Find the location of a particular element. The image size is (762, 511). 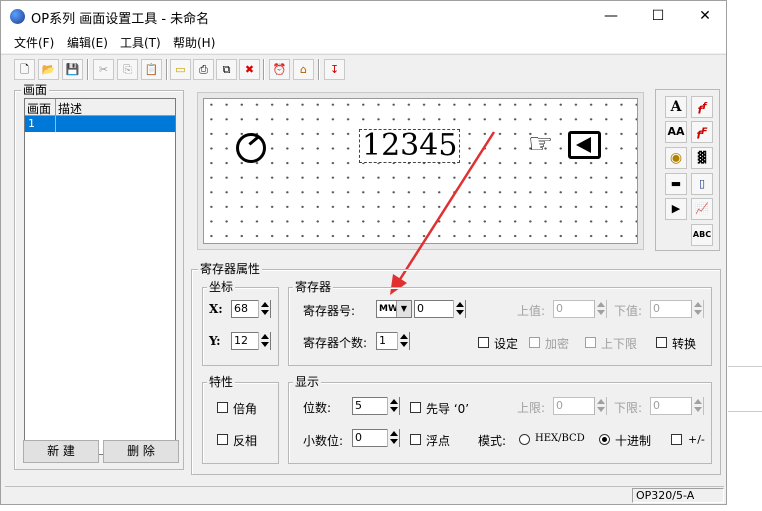

decimals-label: 小数位: is located at coordinates (323, 441).